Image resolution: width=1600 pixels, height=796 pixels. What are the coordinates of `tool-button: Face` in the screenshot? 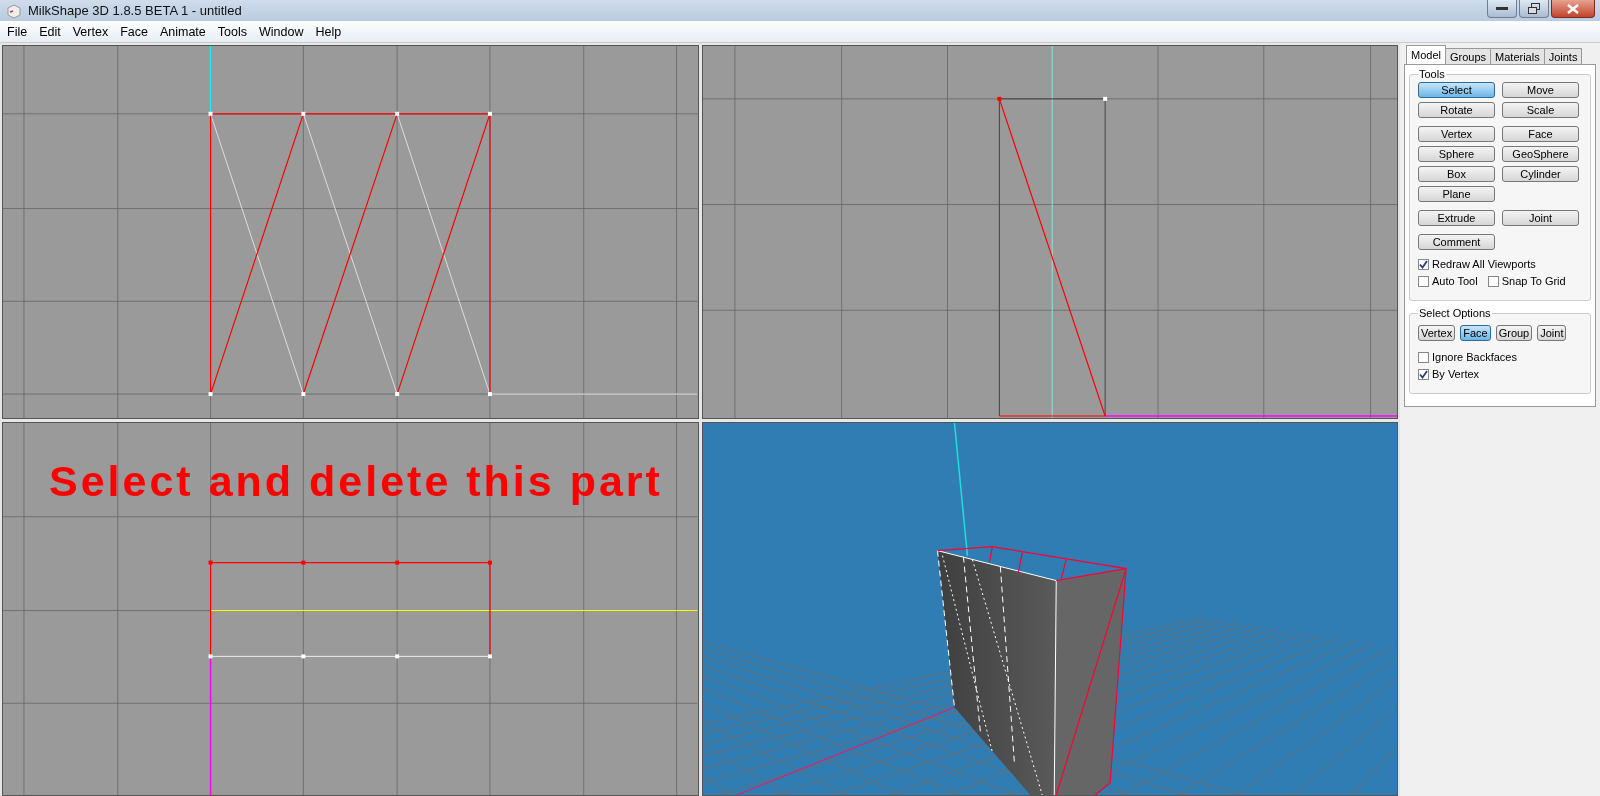 It's located at (1540, 134).